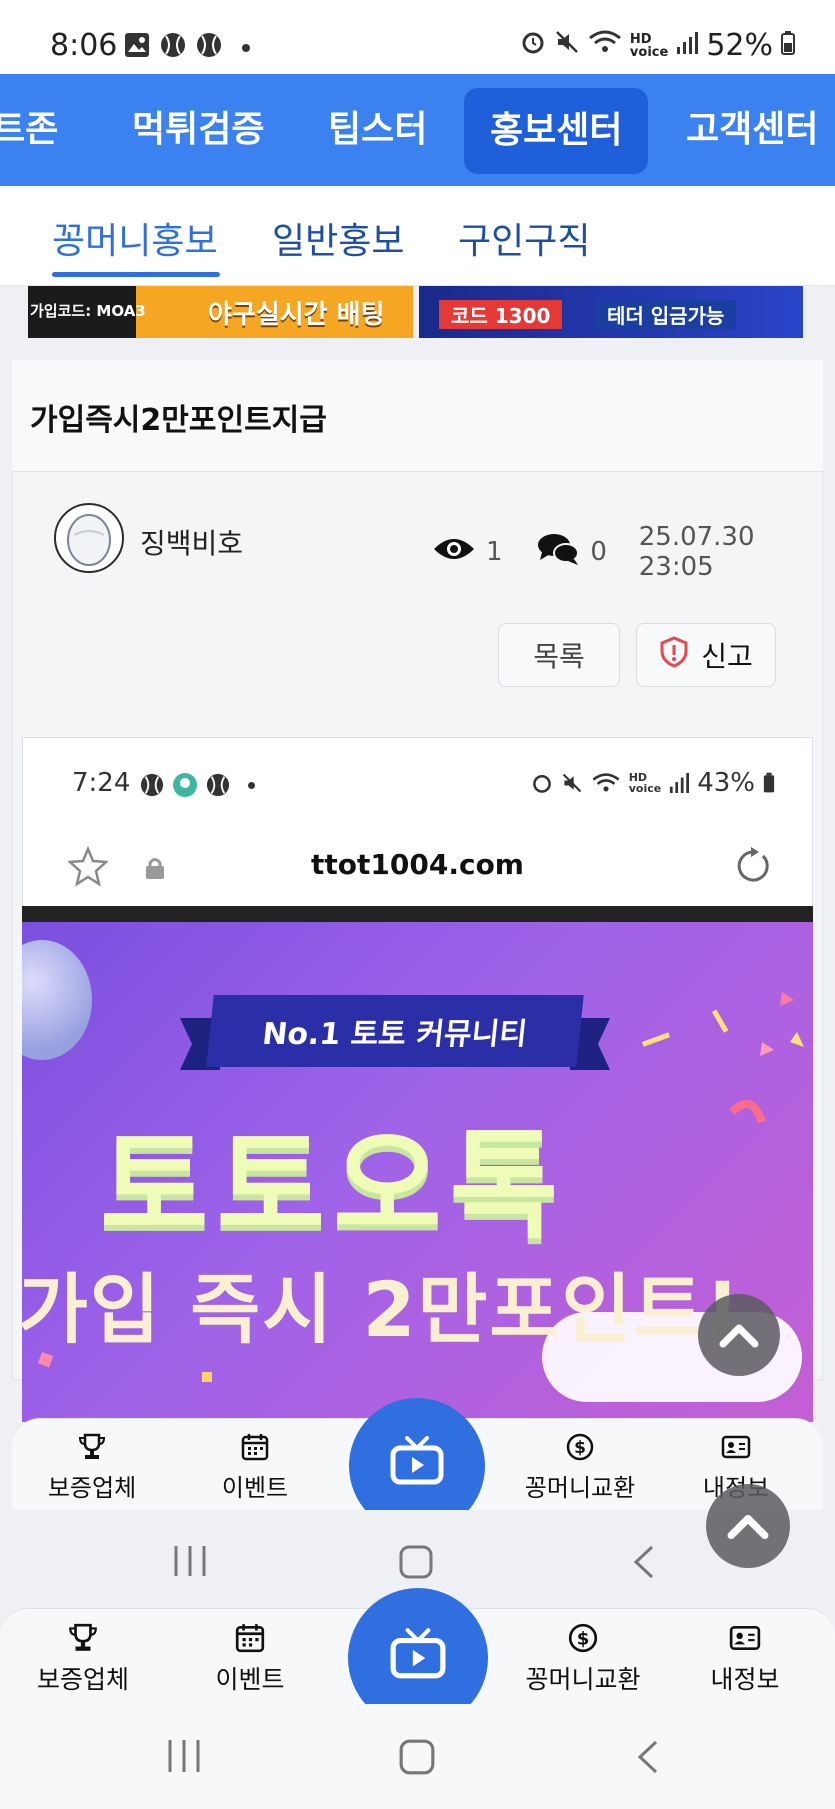  Describe the element at coordinates (753, 869) in the screenshot. I see `reload-icon` at that location.